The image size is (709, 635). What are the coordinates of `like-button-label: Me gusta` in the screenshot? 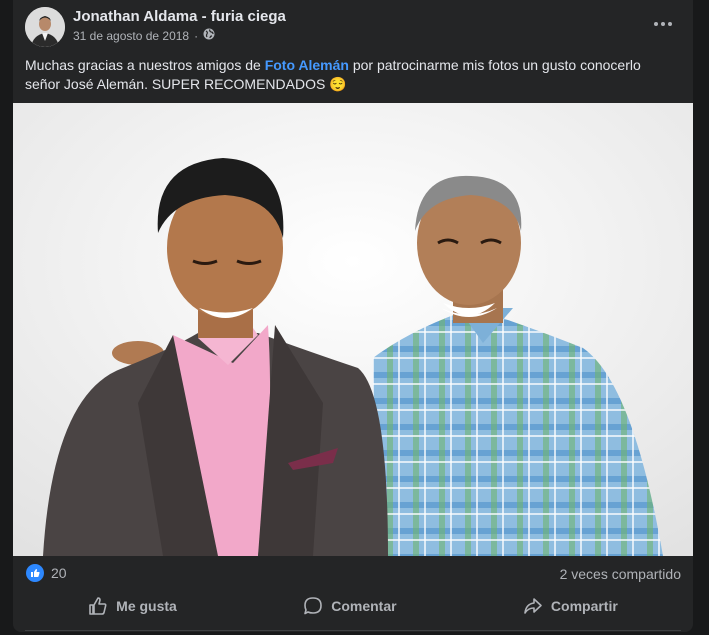 It's located at (146, 606).